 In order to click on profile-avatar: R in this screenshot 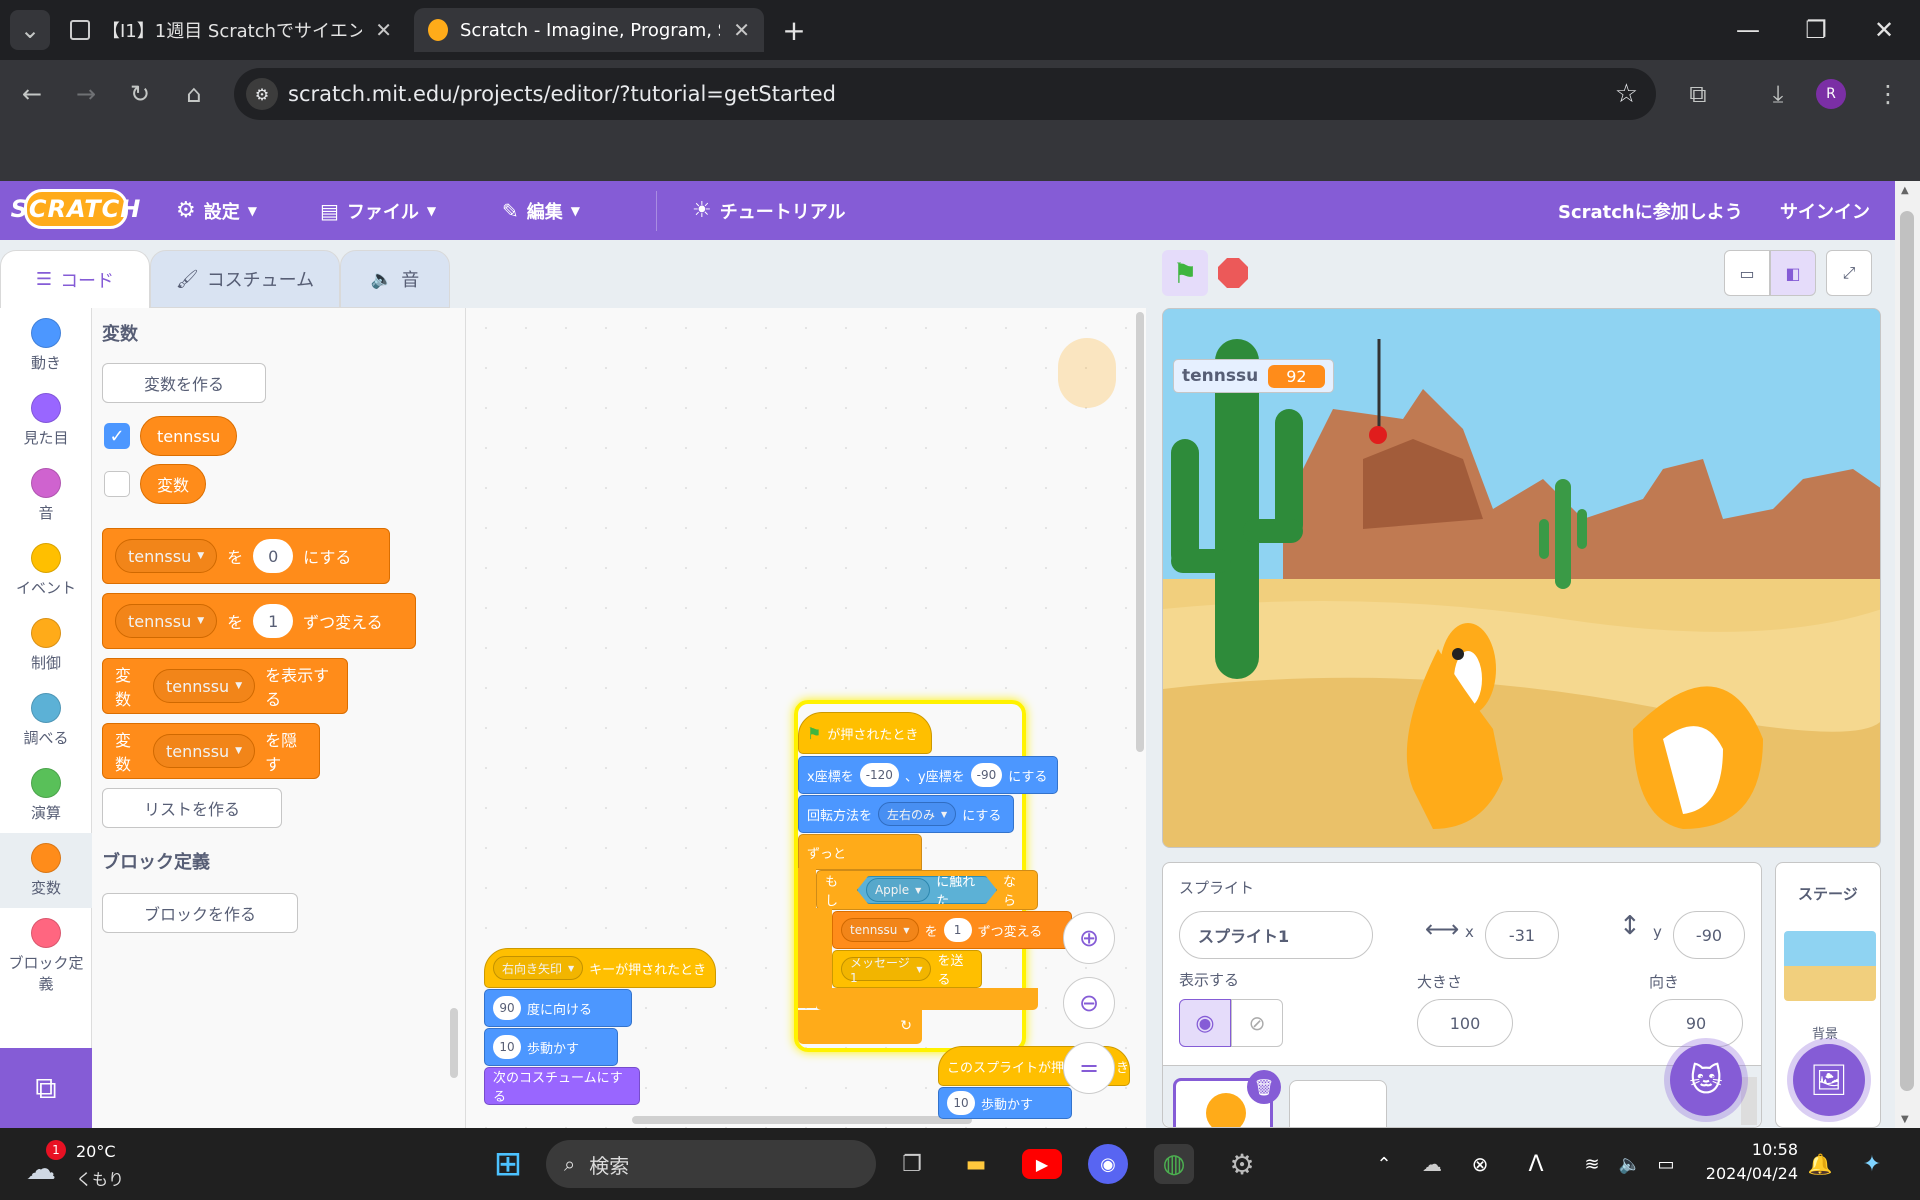, I will do `click(1831, 94)`.